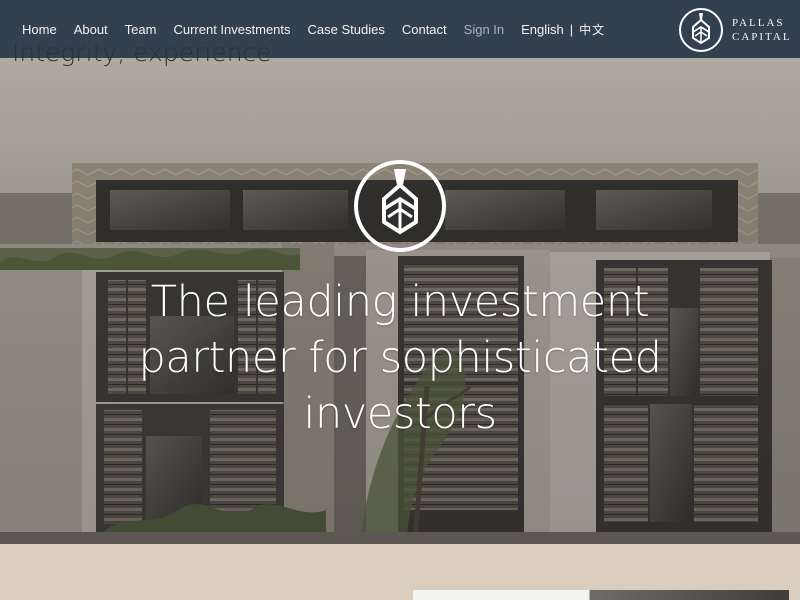  Describe the element at coordinates (142, 52) in the screenshot. I see `section-heading-partial: Integrity, experience` at that location.